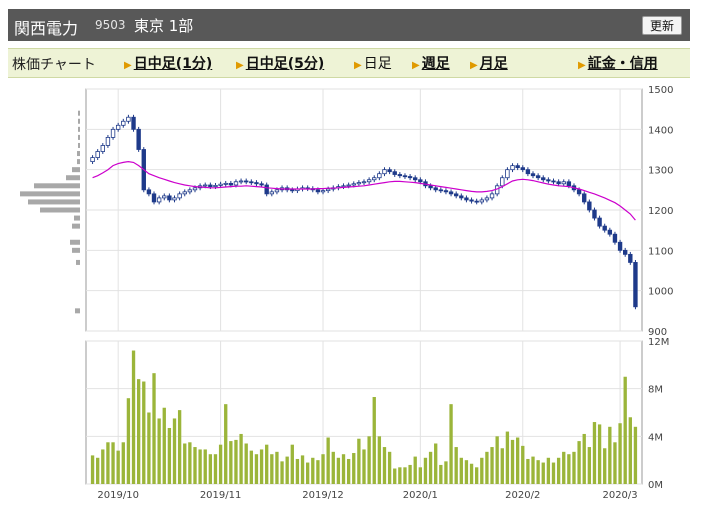 The height and width of the screenshot is (522, 702). Describe the element at coordinates (522, 495) in the screenshot. I see `x-tick-label: 2020/2` at that location.